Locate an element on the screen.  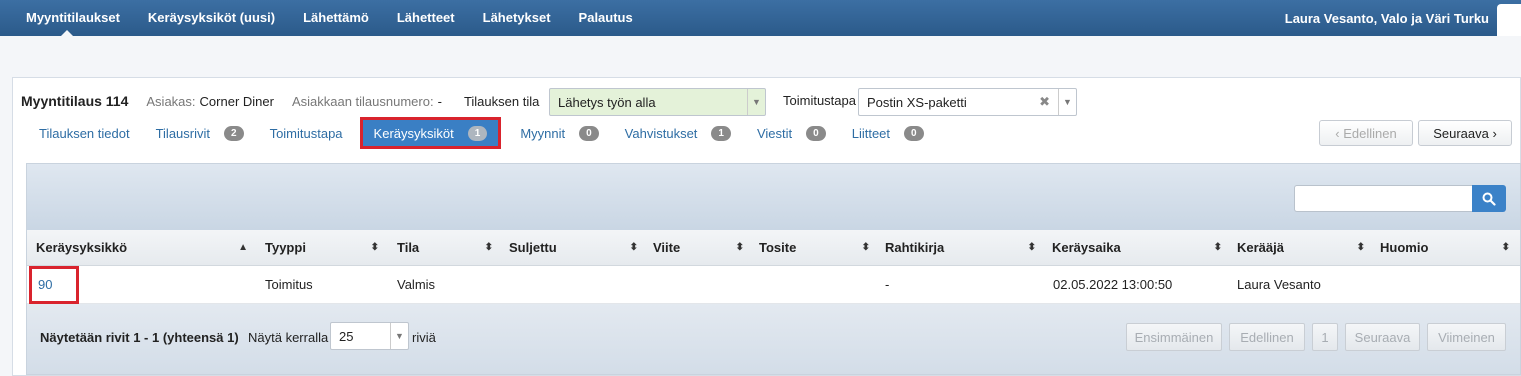
page-size-select: 25 ▼ is located at coordinates (369, 336).